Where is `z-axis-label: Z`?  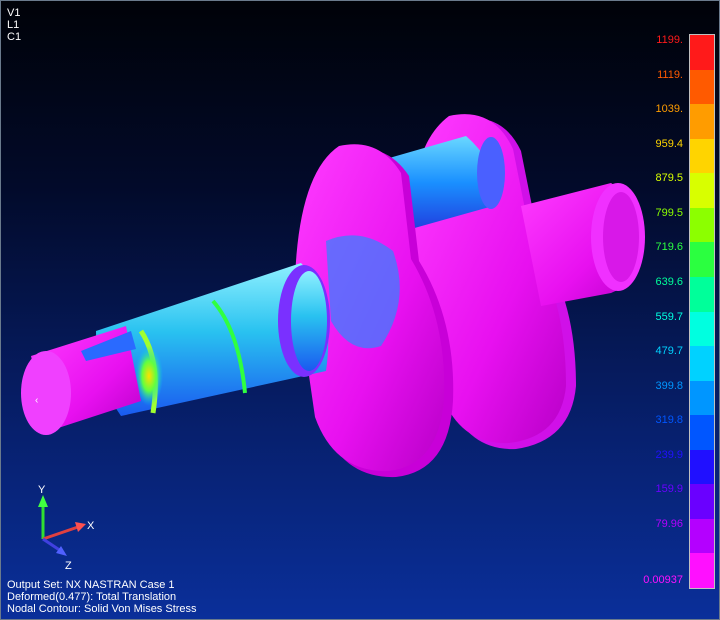
z-axis-label: Z is located at coordinates (68, 566).